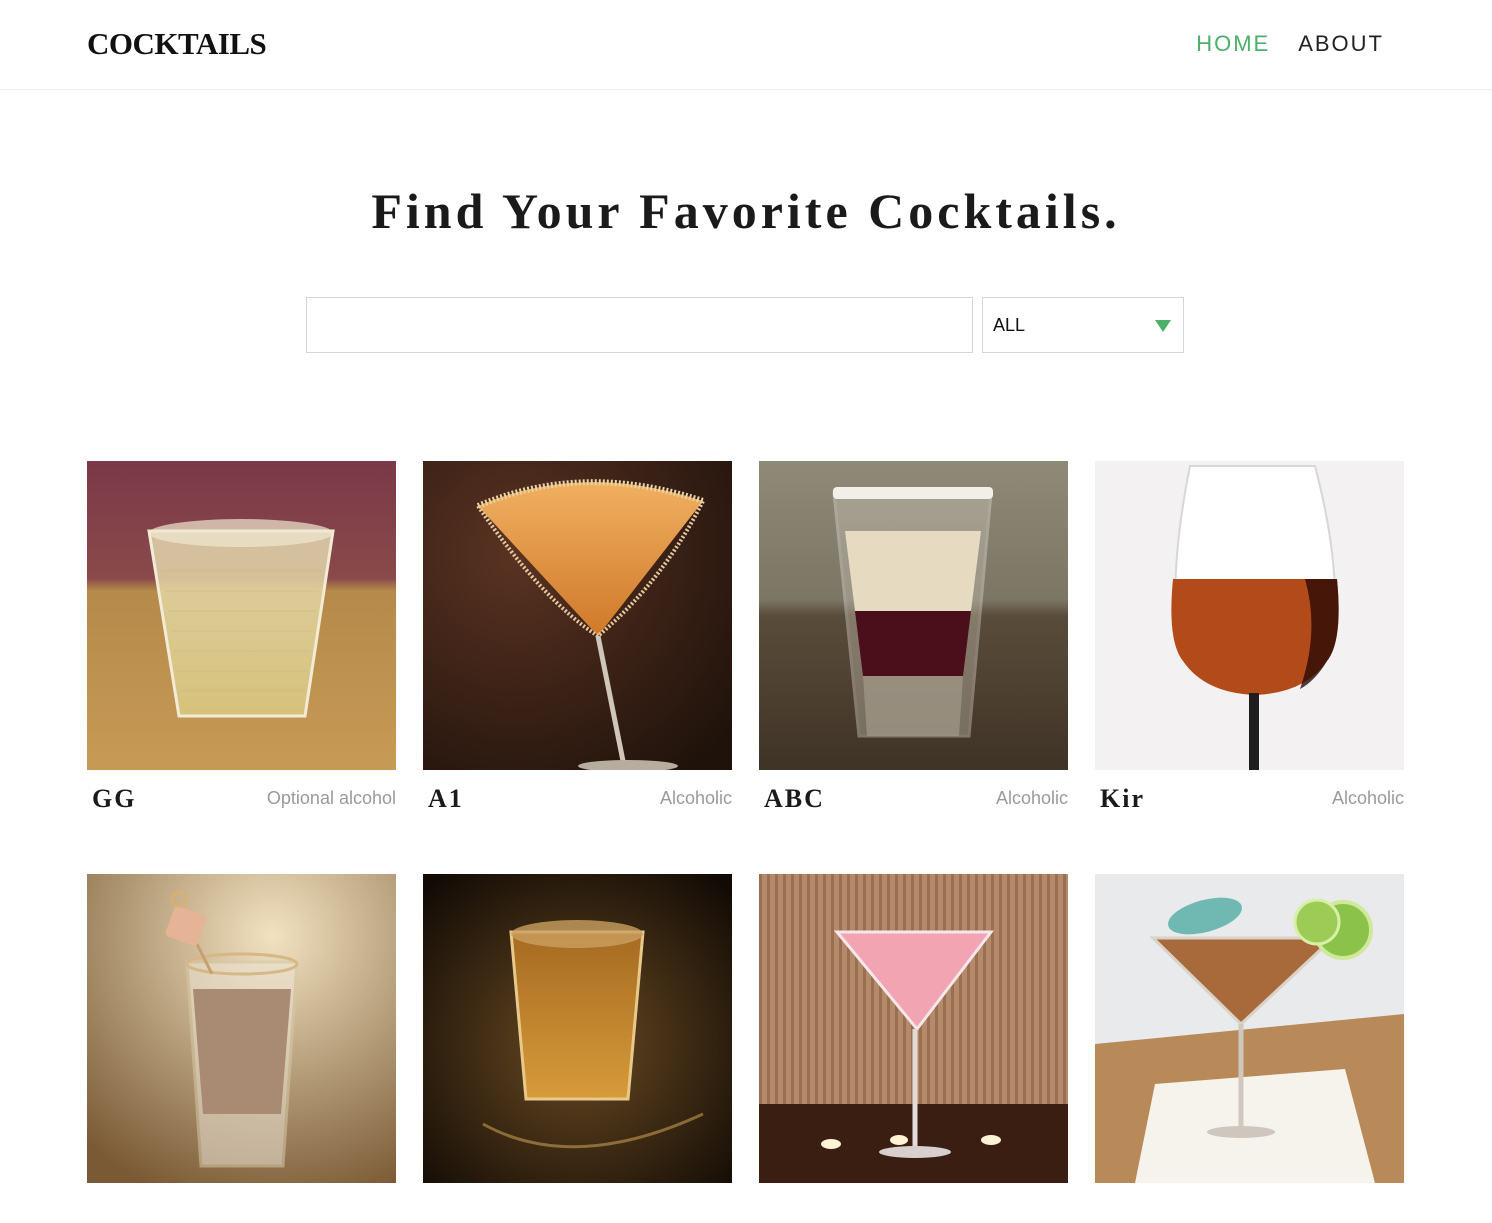 The image size is (1492, 1223). Describe the element at coordinates (746, 211) in the screenshot. I see `page-title: Find Your Favorite Cocktails.` at that location.